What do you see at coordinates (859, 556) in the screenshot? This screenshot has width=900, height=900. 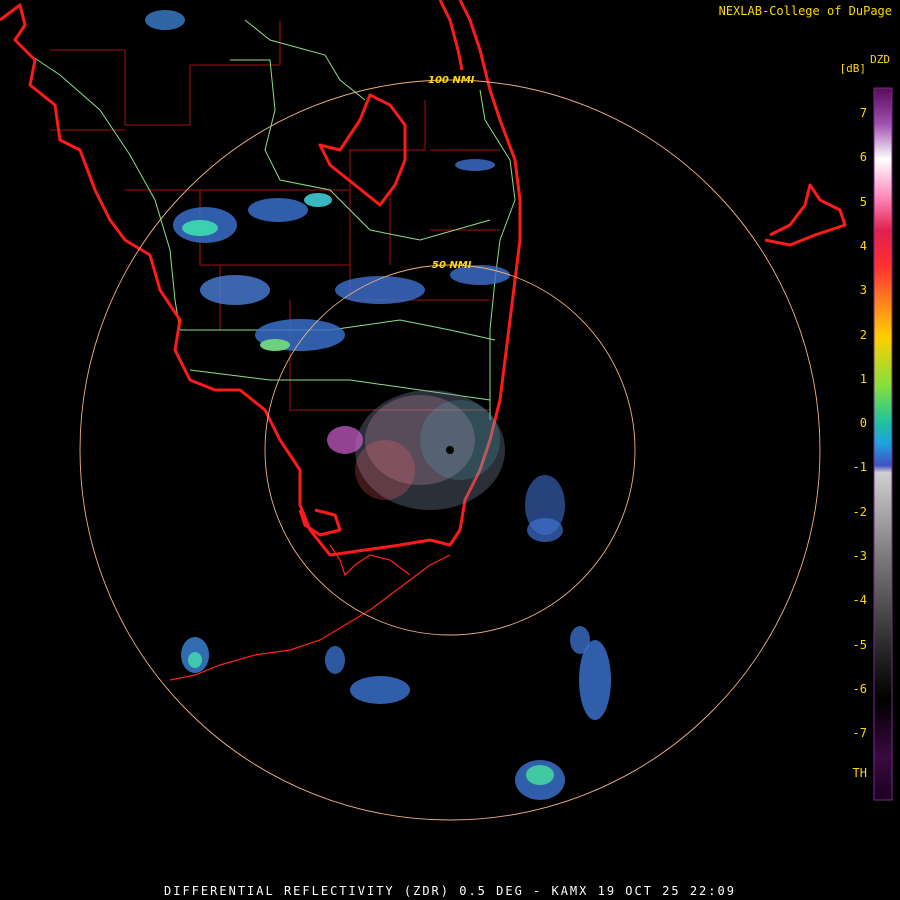 I see `scale-label: -3` at bounding box center [859, 556].